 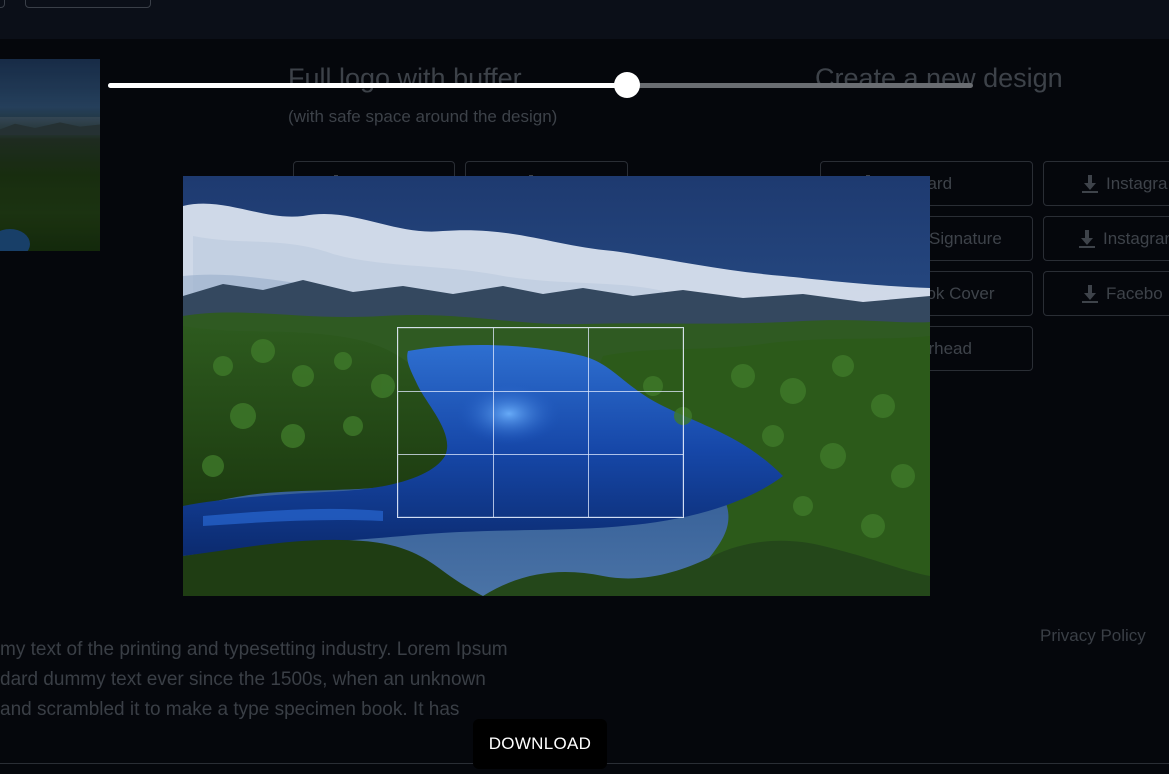 I want to click on download-facebook-button: Facebo, so click(x=1106, y=293).